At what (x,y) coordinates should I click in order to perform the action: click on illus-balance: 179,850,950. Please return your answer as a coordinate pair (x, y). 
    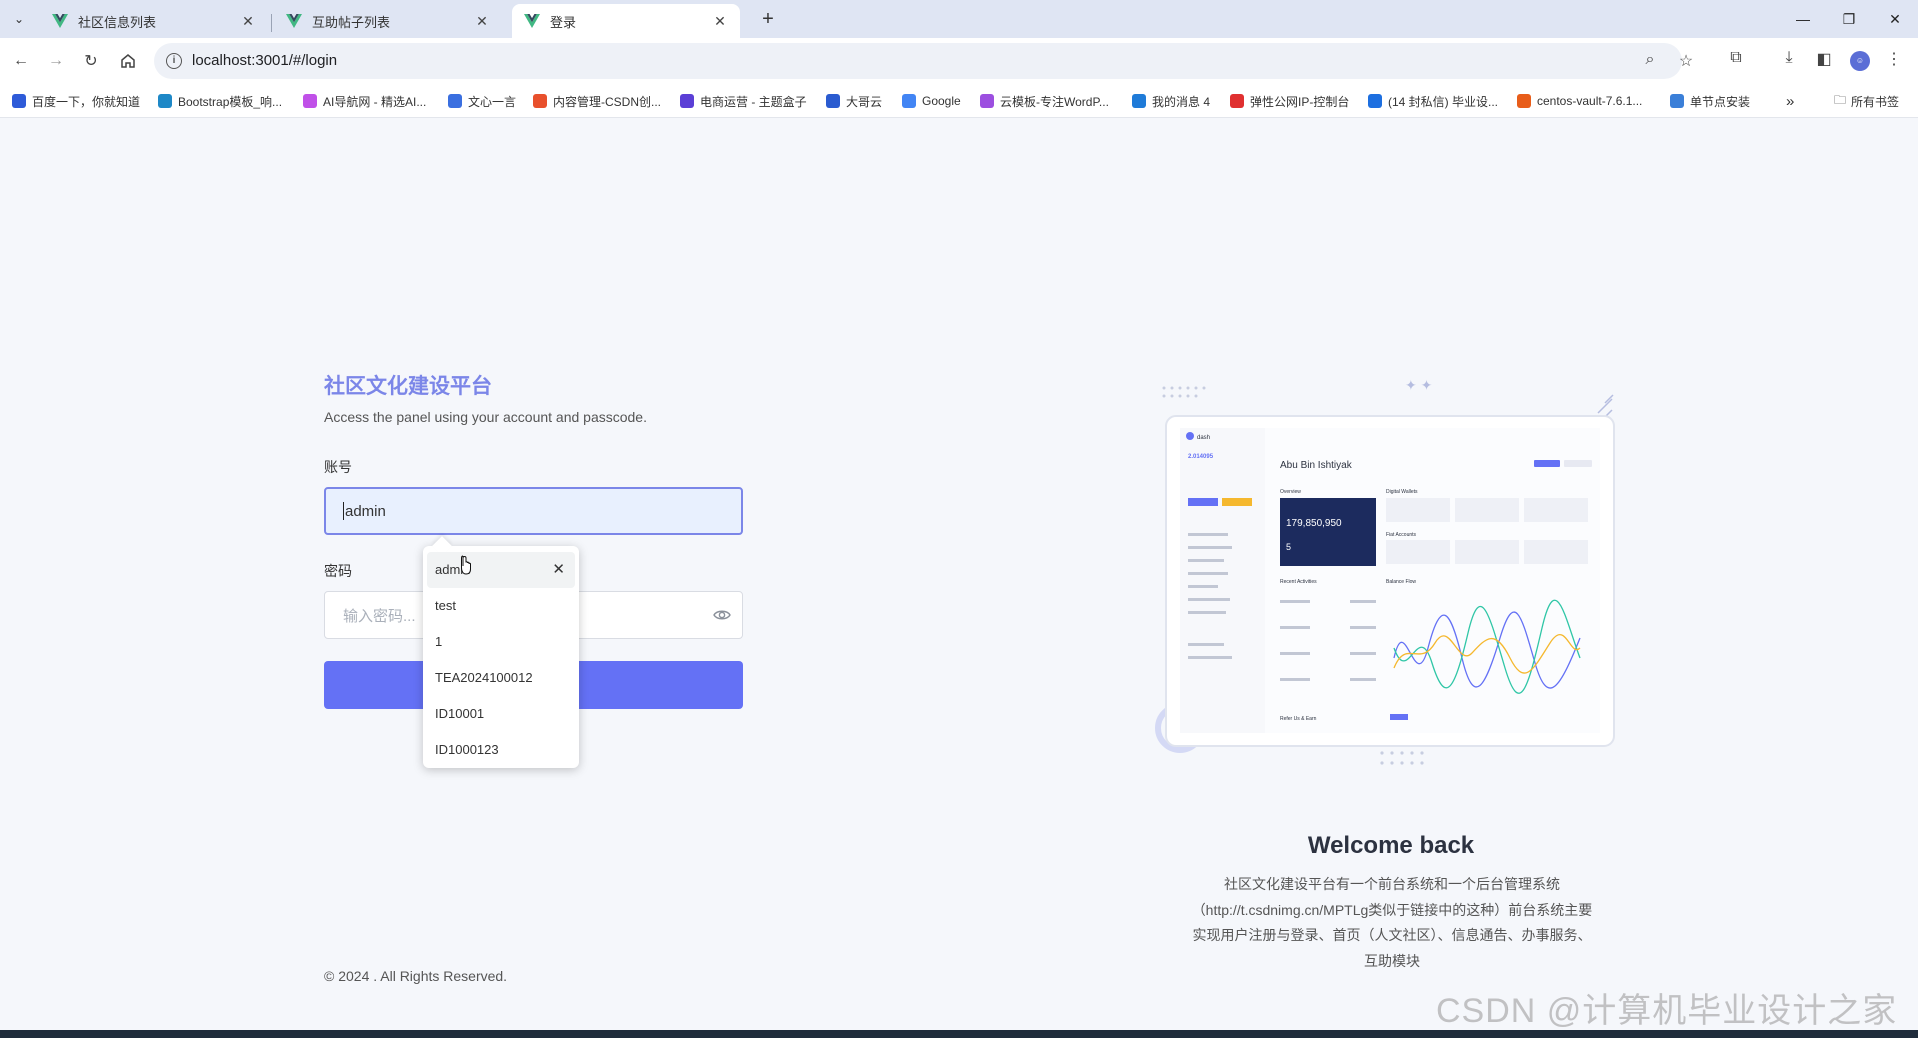
    Looking at the image, I should click on (1314, 523).